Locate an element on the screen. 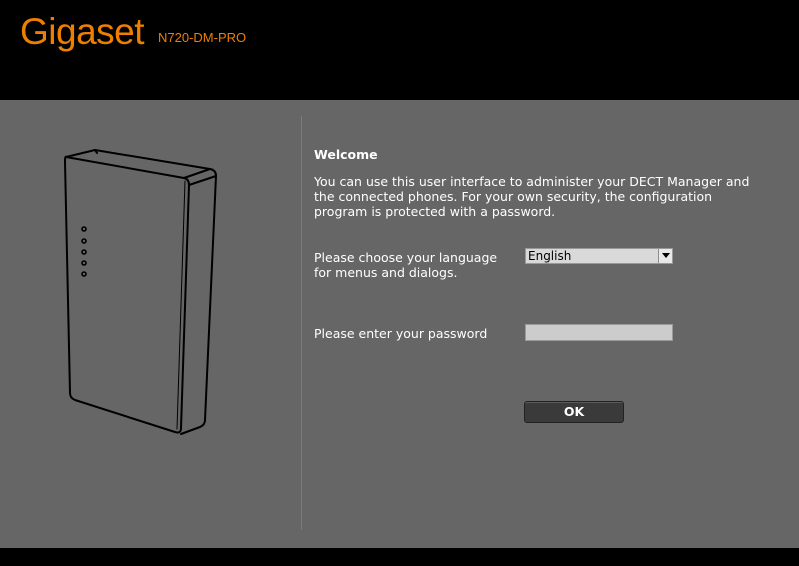 This screenshot has width=799, height=566. welcome-title: Welcome is located at coordinates (346, 154).